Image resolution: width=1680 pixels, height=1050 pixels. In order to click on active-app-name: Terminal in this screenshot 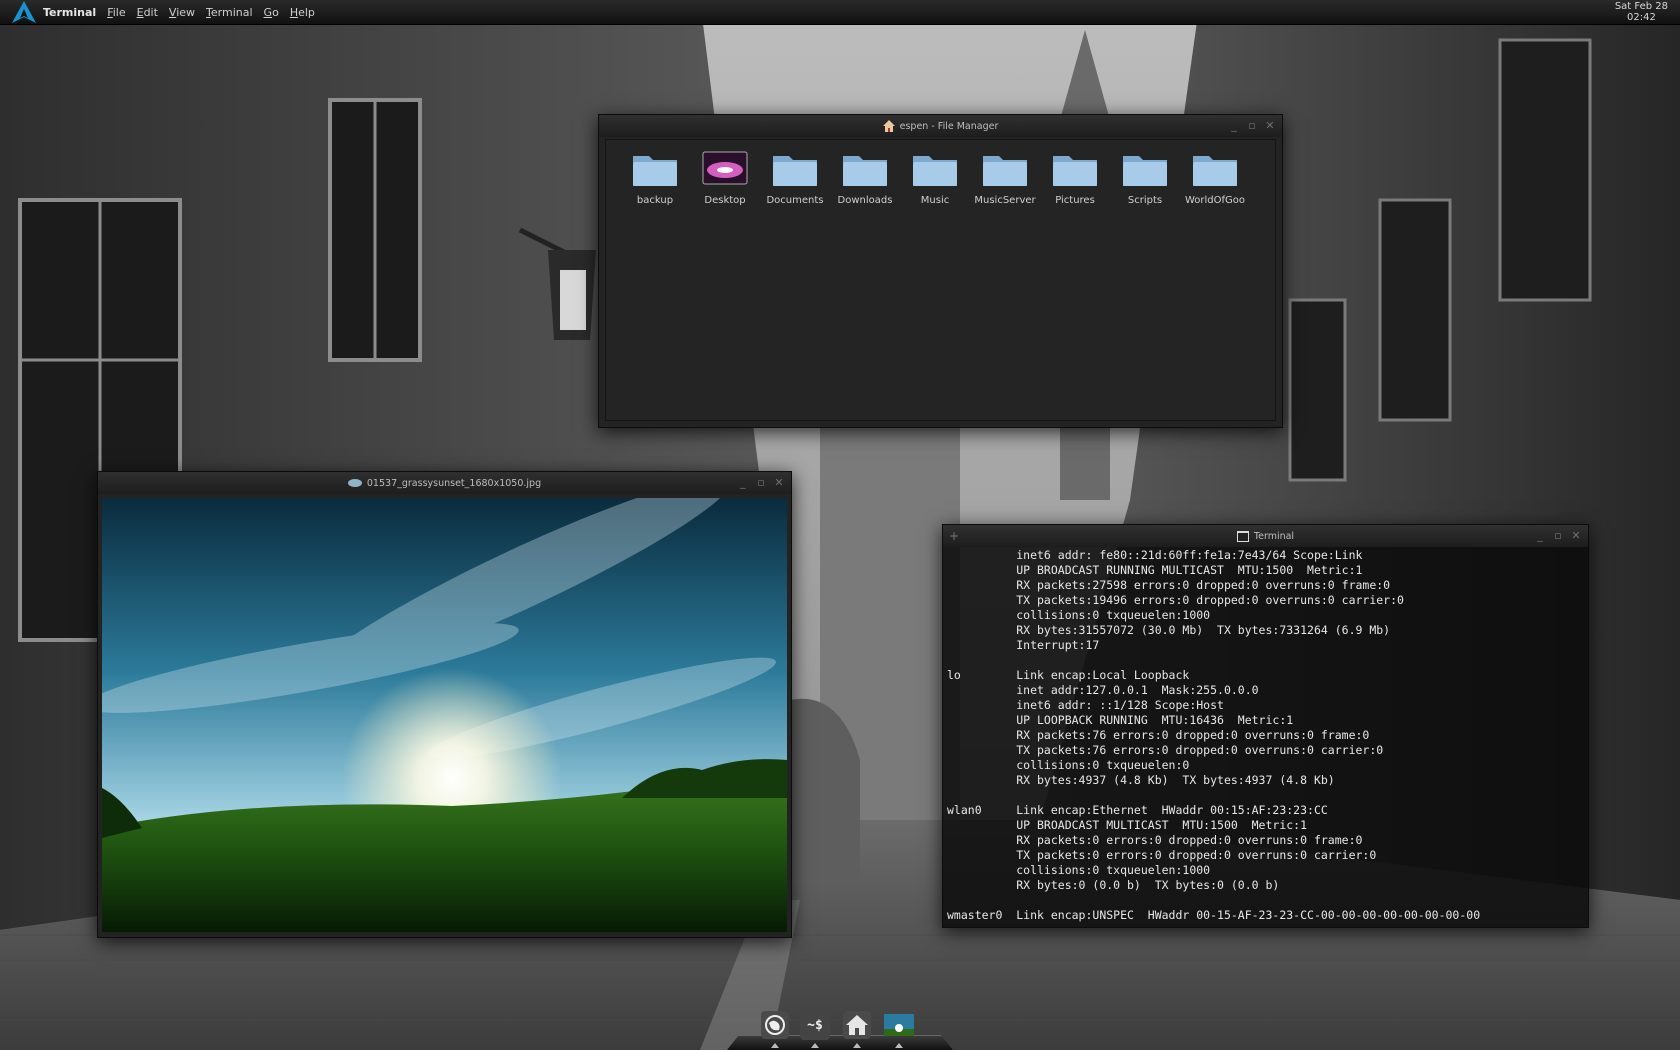, I will do `click(70, 12)`.